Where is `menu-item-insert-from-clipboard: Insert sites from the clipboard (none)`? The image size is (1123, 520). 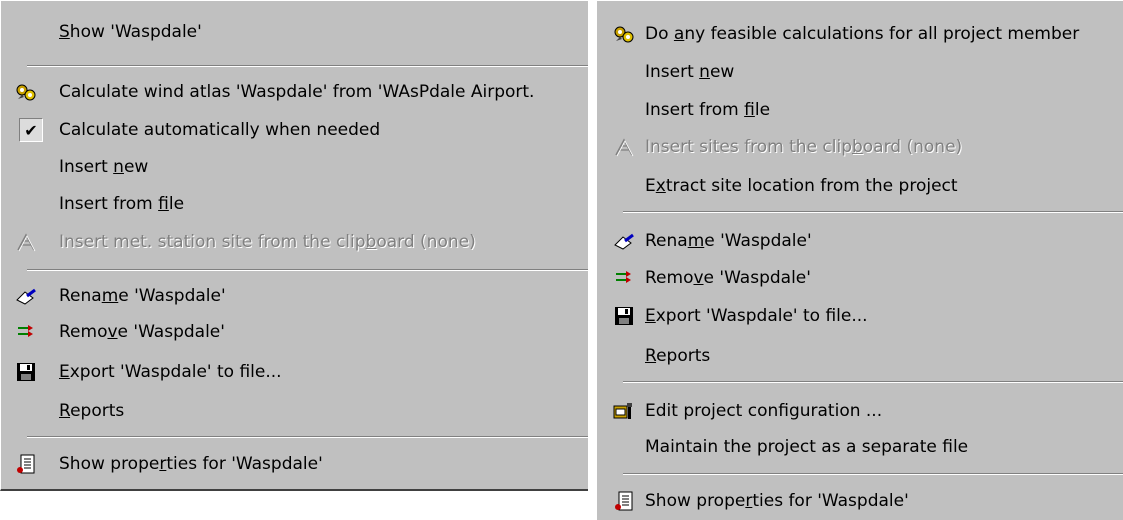
menu-item-insert-from-clipboard: Insert sites from the clipboard (none) is located at coordinates (860, 147).